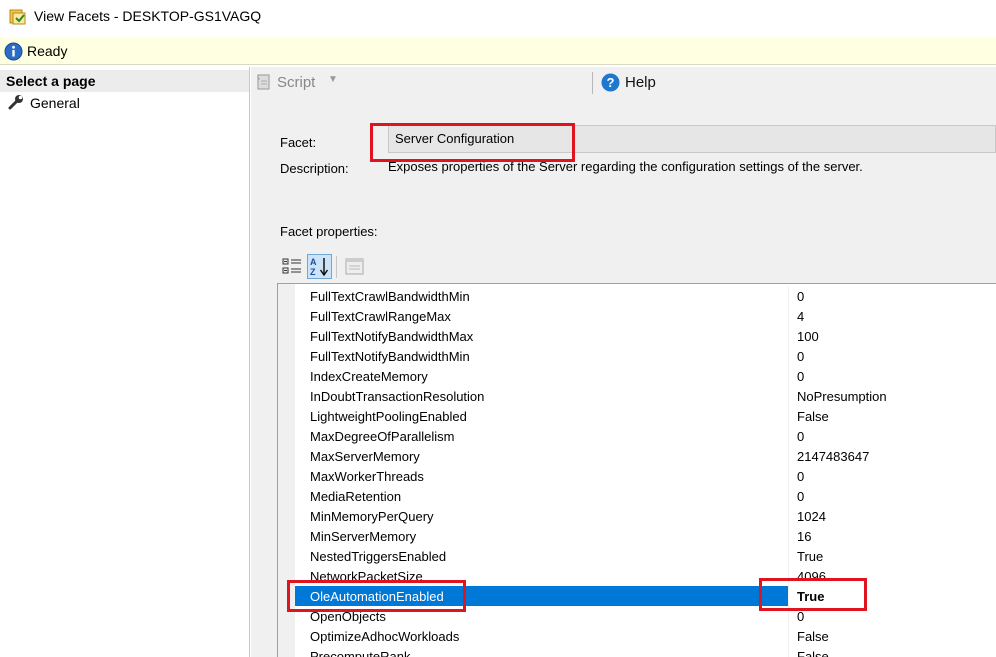  I want to click on property-pages-icon, so click(354, 266).